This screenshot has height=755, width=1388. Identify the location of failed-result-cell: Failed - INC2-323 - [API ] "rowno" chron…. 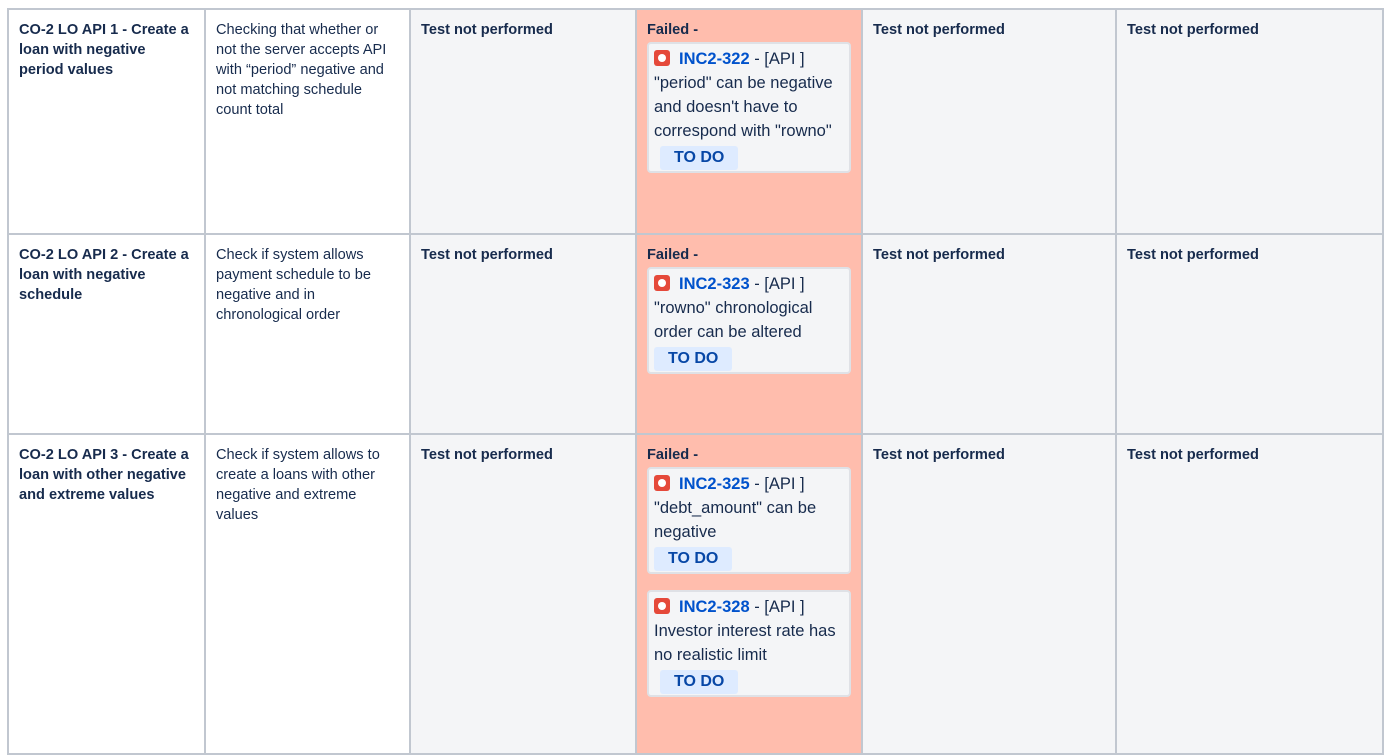
(749, 334).